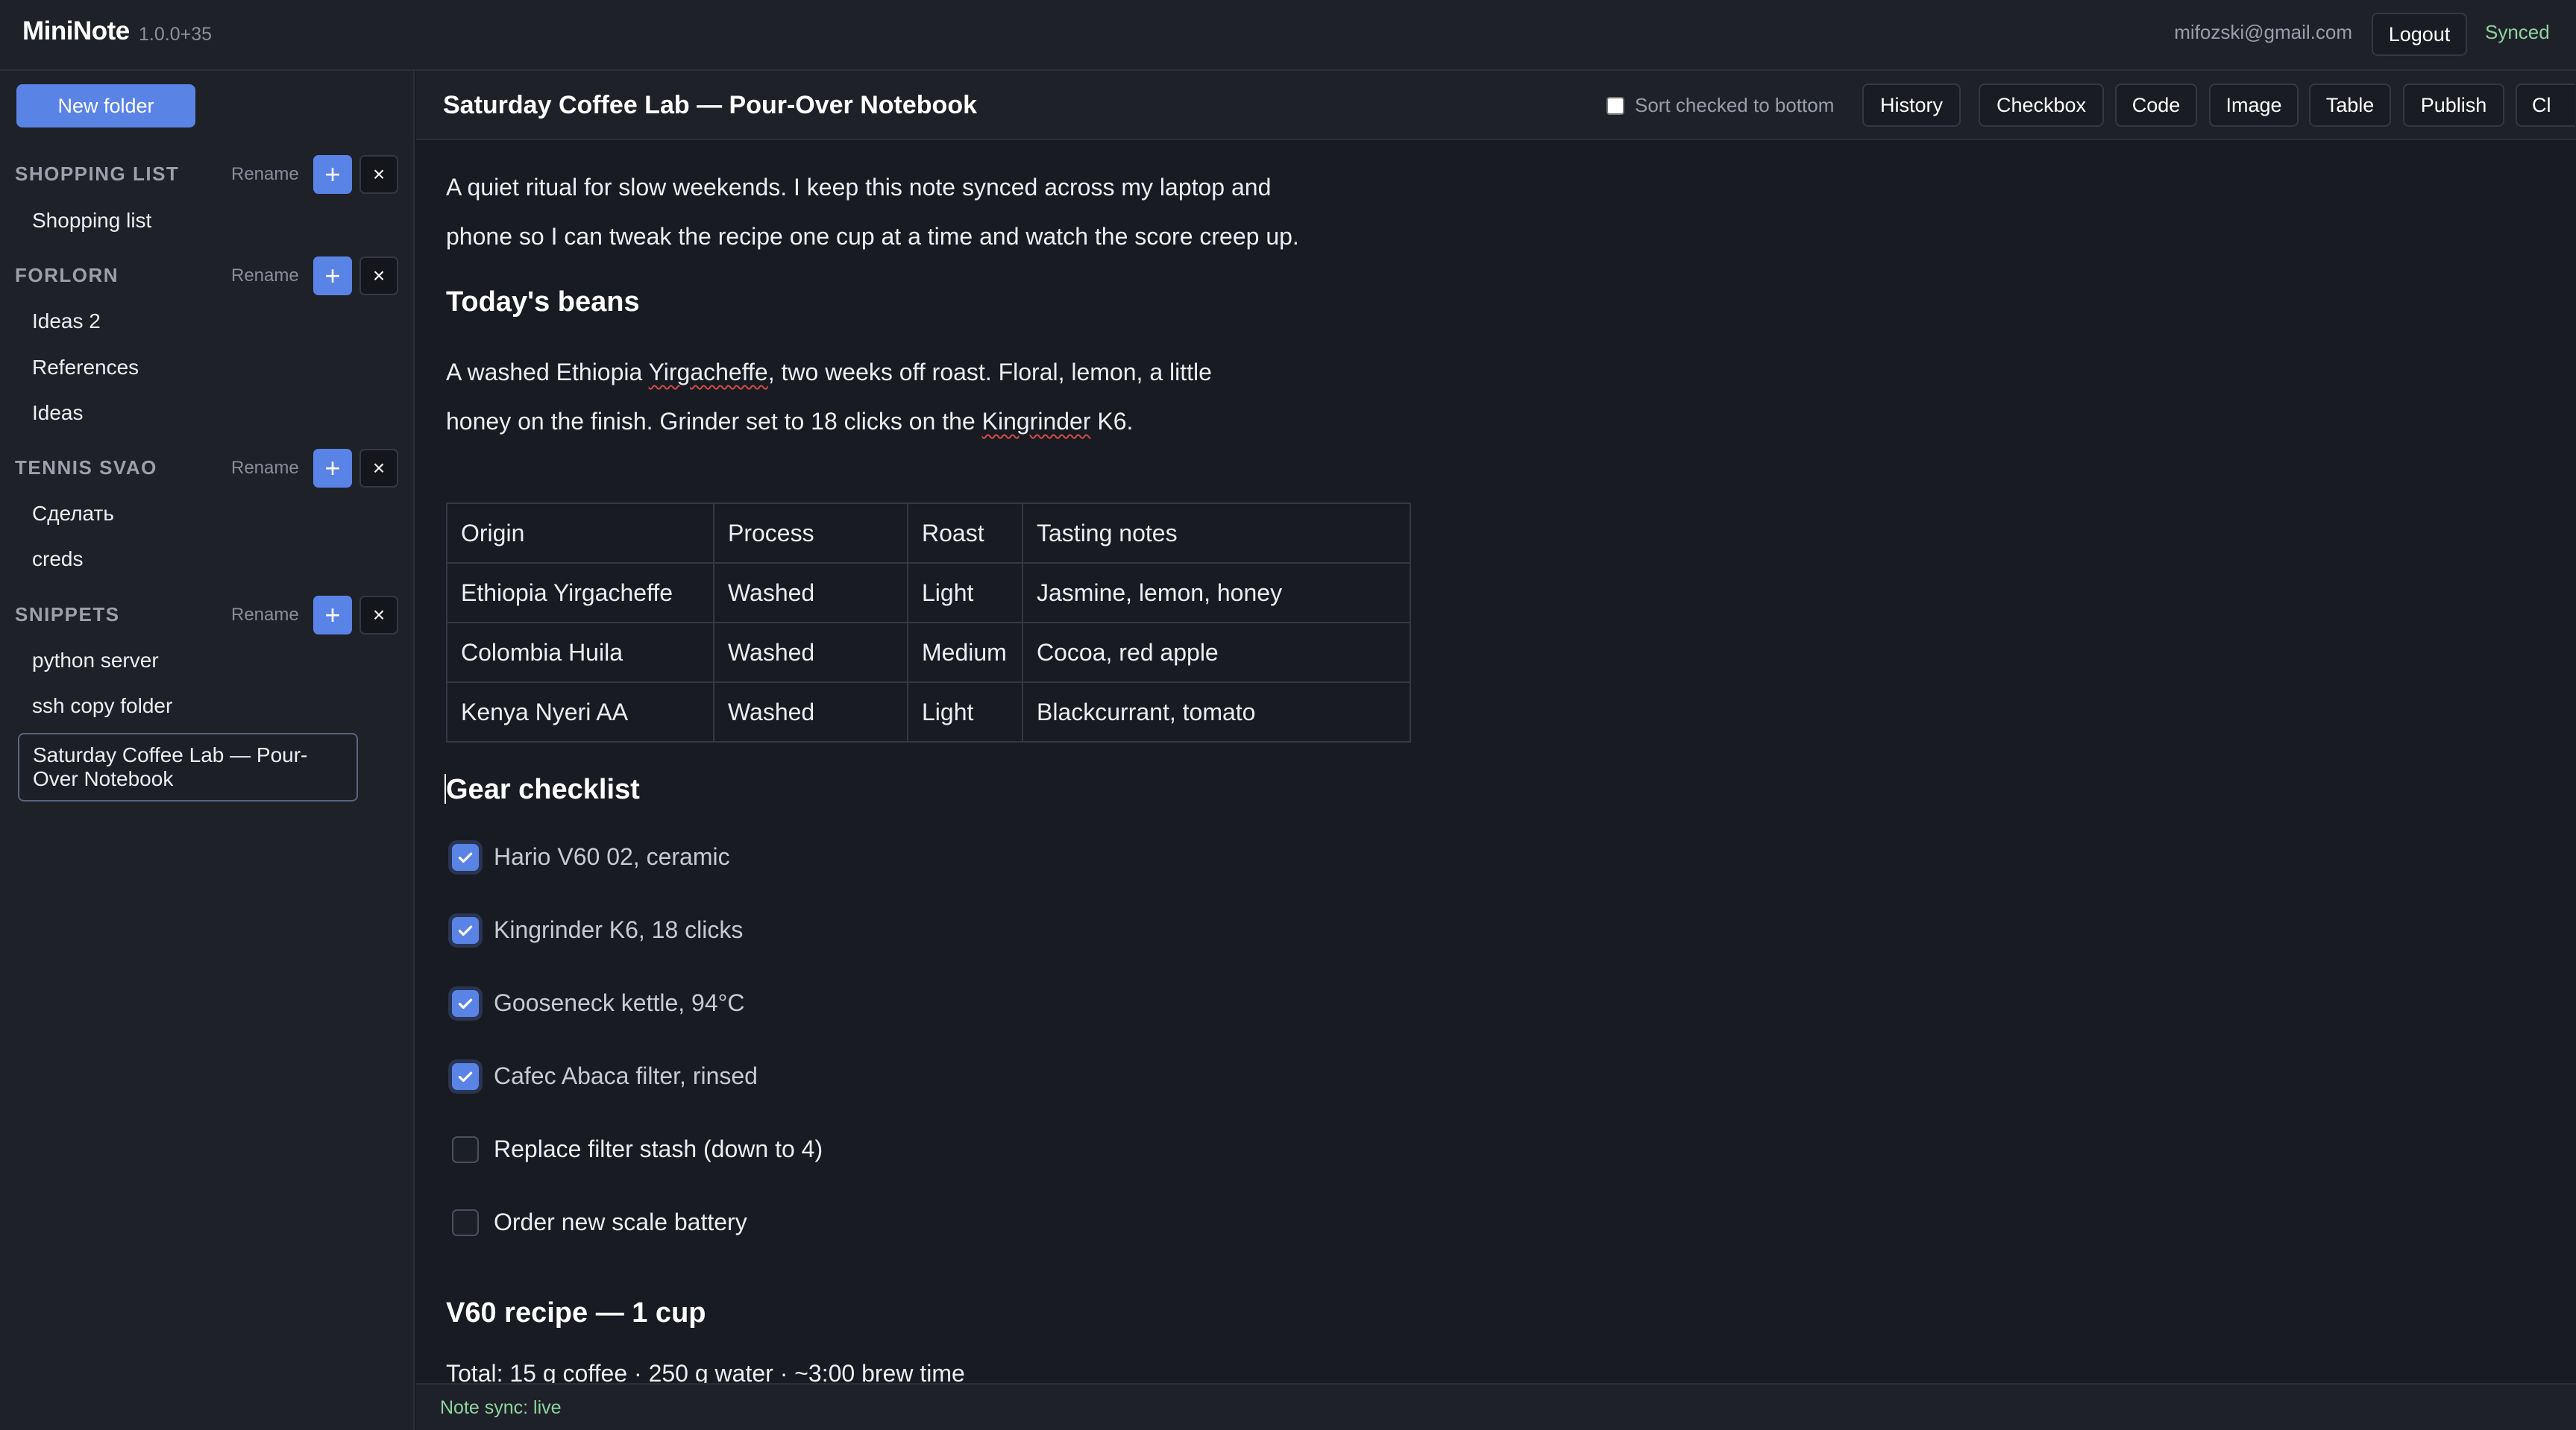  What do you see at coordinates (626, 1076) in the screenshot?
I see `checklist-label: Cafec Abaca filter, rinsed` at bounding box center [626, 1076].